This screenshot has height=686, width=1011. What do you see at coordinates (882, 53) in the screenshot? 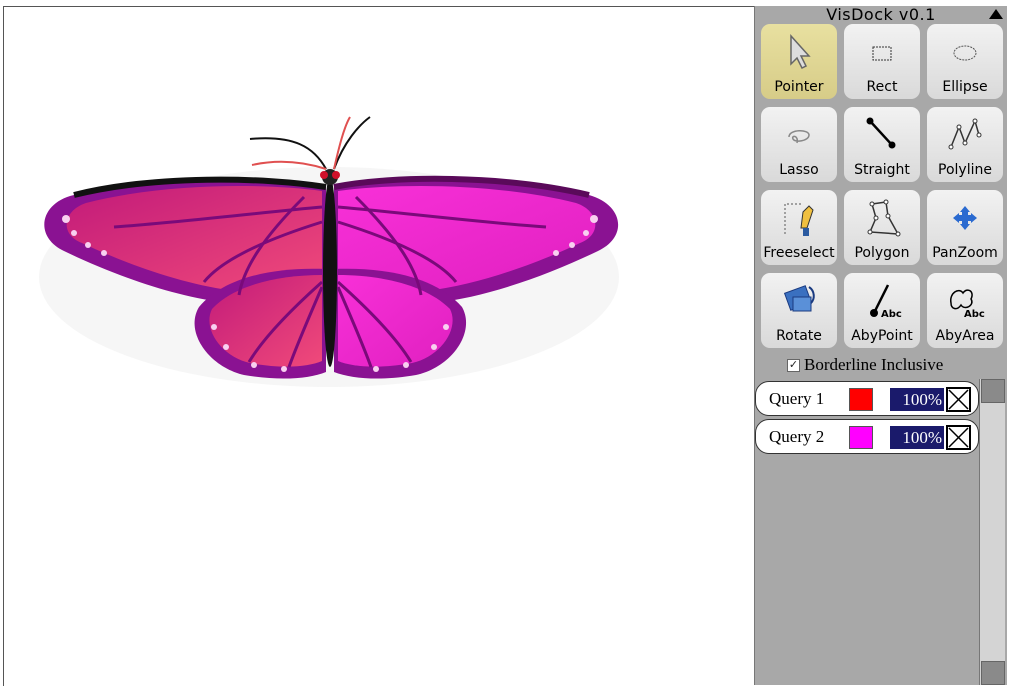
I see `rect-icon` at bounding box center [882, 53].